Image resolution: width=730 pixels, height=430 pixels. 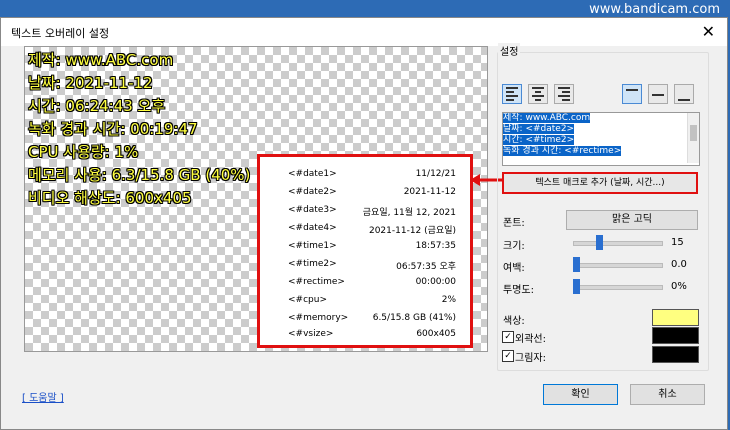 I want to click on overlay-line: 녹화 경과 시간: 00:19:47, so click(x=113, y=129).